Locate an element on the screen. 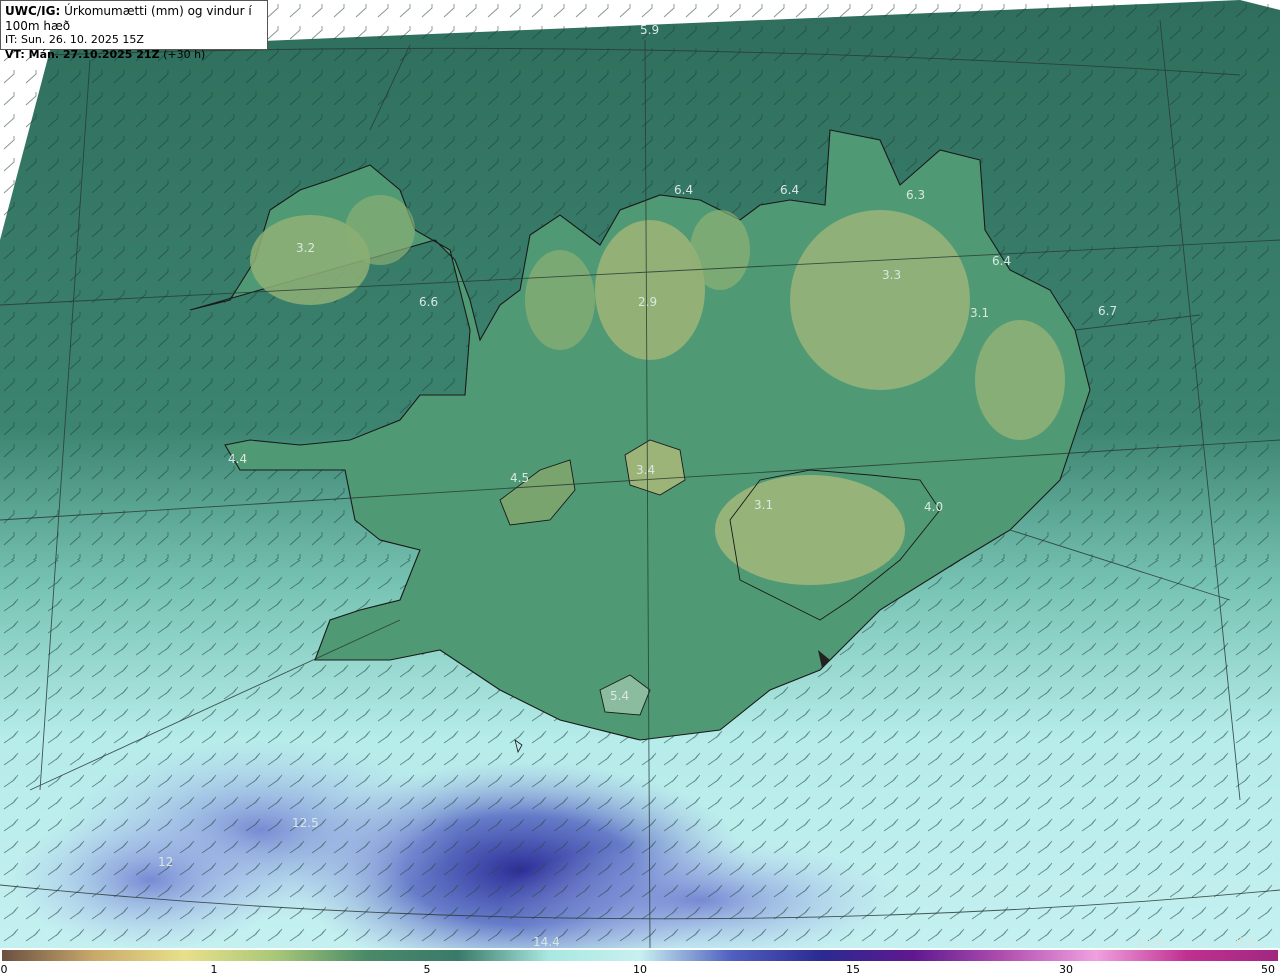  colorbar-tick: 30 is located at coordinates (1066, 969).